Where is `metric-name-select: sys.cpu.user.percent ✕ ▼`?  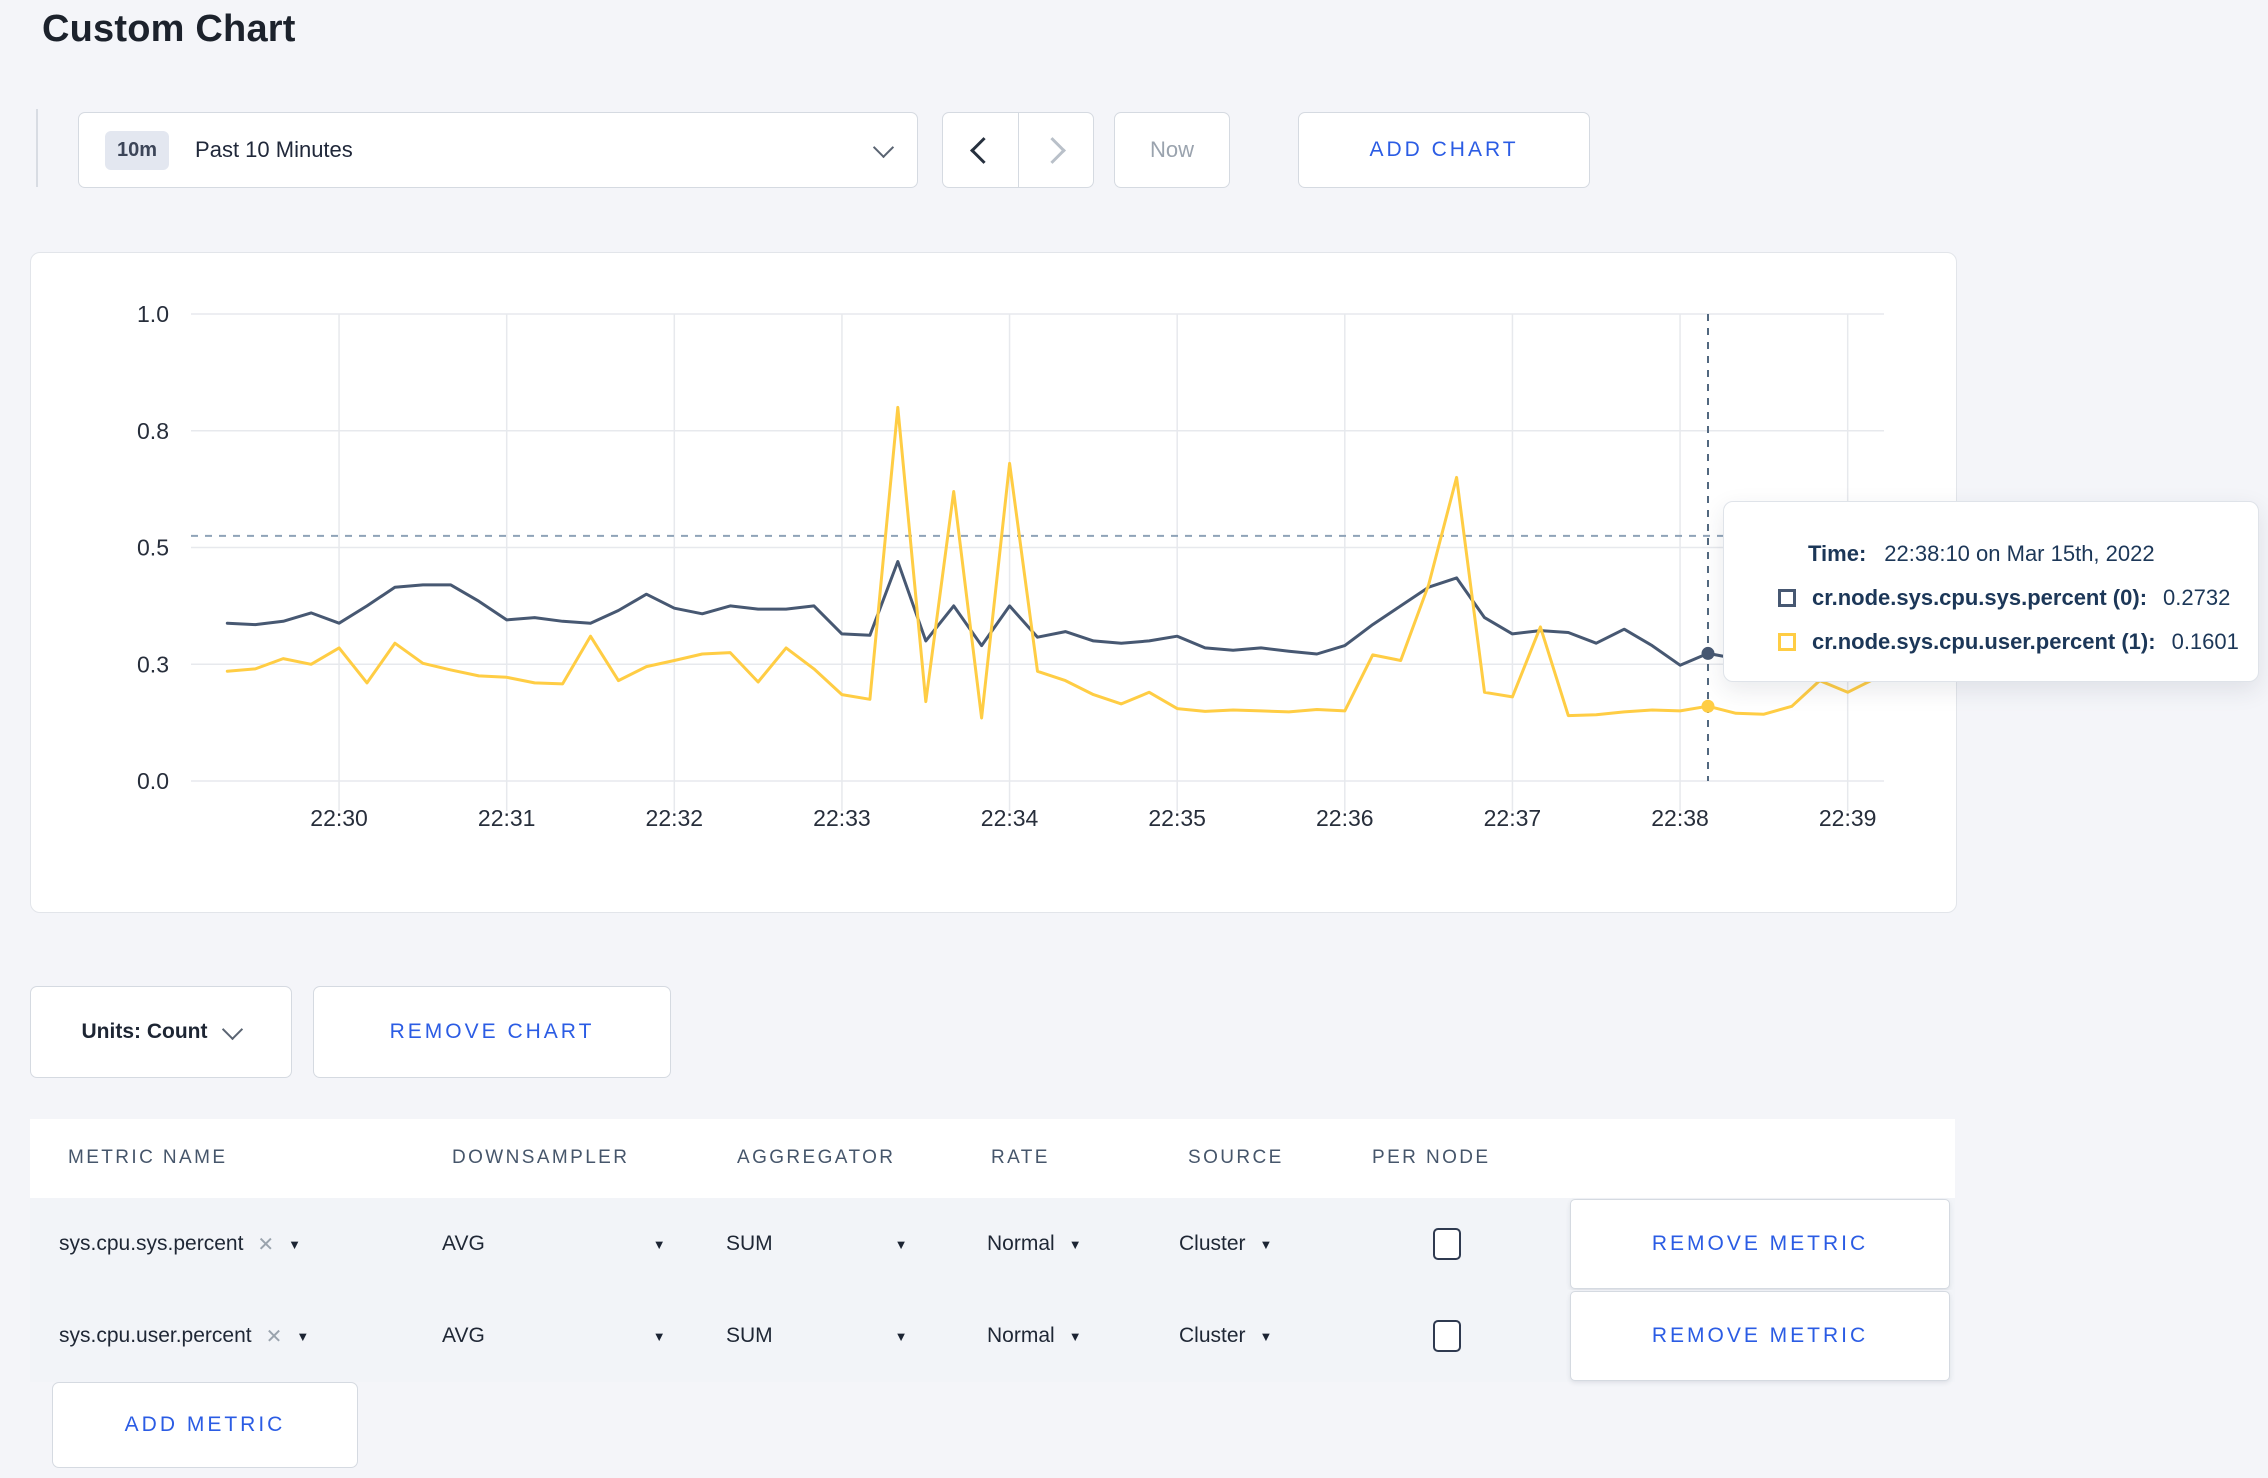
metric-name-select: sys.cpu.user.percent ✕ ▼ is located at coordinates (184, 1336).